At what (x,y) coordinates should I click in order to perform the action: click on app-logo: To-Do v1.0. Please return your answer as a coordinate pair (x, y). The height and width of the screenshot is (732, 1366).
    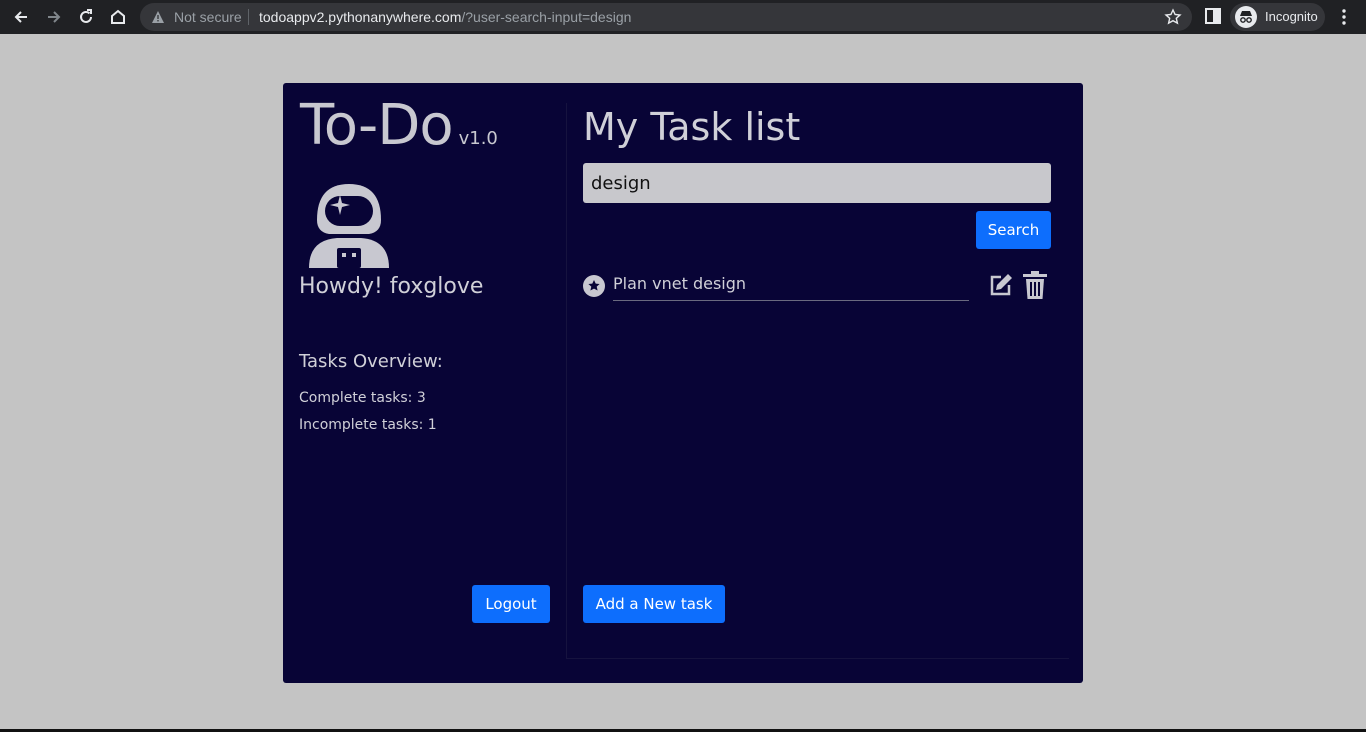
    Looking at the image, I should click on (399, 125).